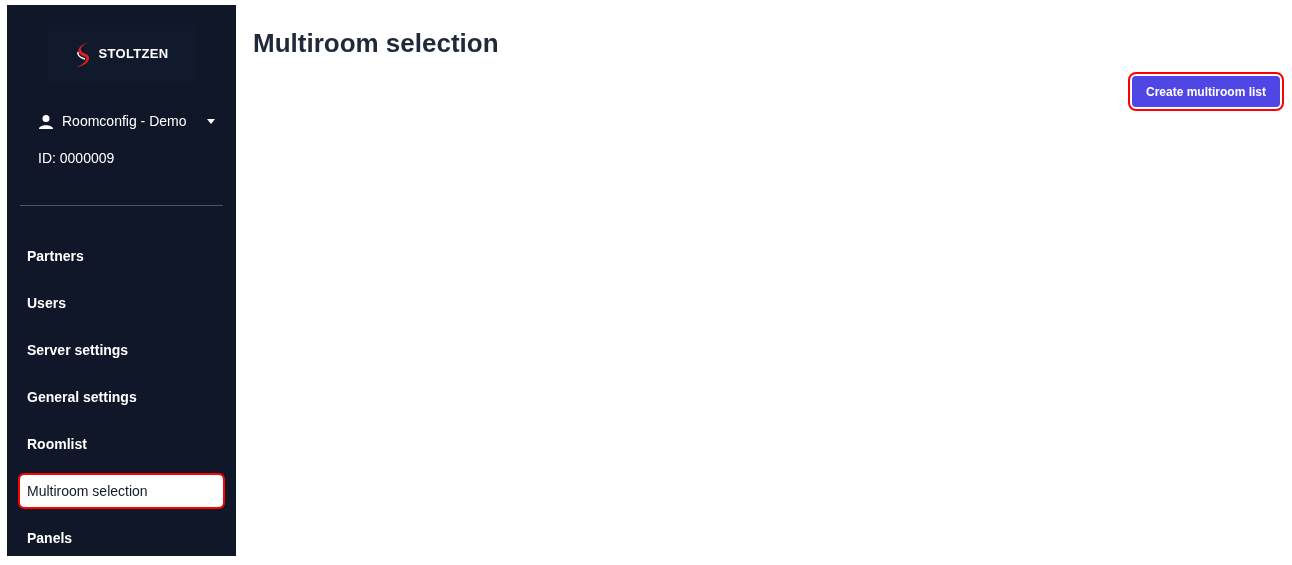 The width and height of the screenshot is (1292, 565). Describe the element at coordinates (210, 121) in the screenshot. I see `caret-icon` at that location.